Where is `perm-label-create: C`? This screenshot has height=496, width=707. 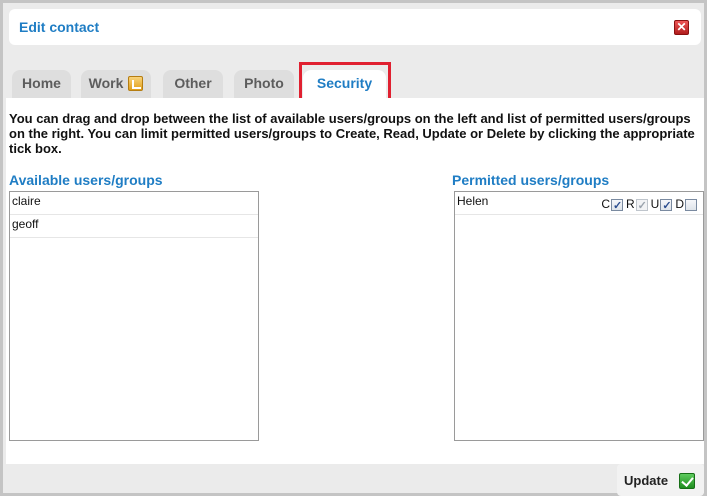 perm-label-create: C is located at coordinates (605, 204).